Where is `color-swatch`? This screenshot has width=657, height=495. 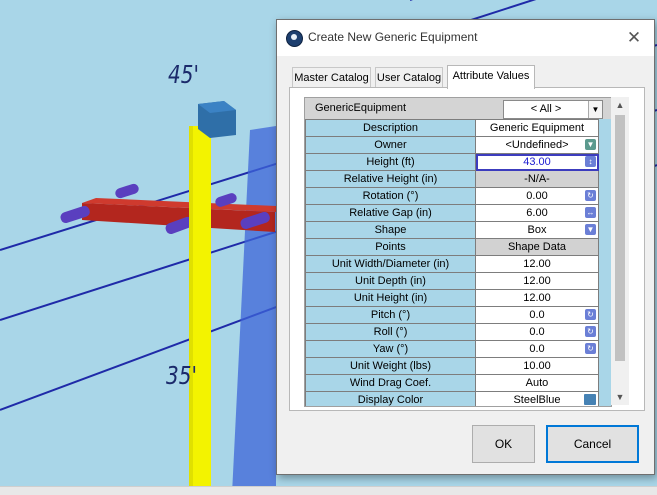
color-swatch is located at coordinates (590, 399).